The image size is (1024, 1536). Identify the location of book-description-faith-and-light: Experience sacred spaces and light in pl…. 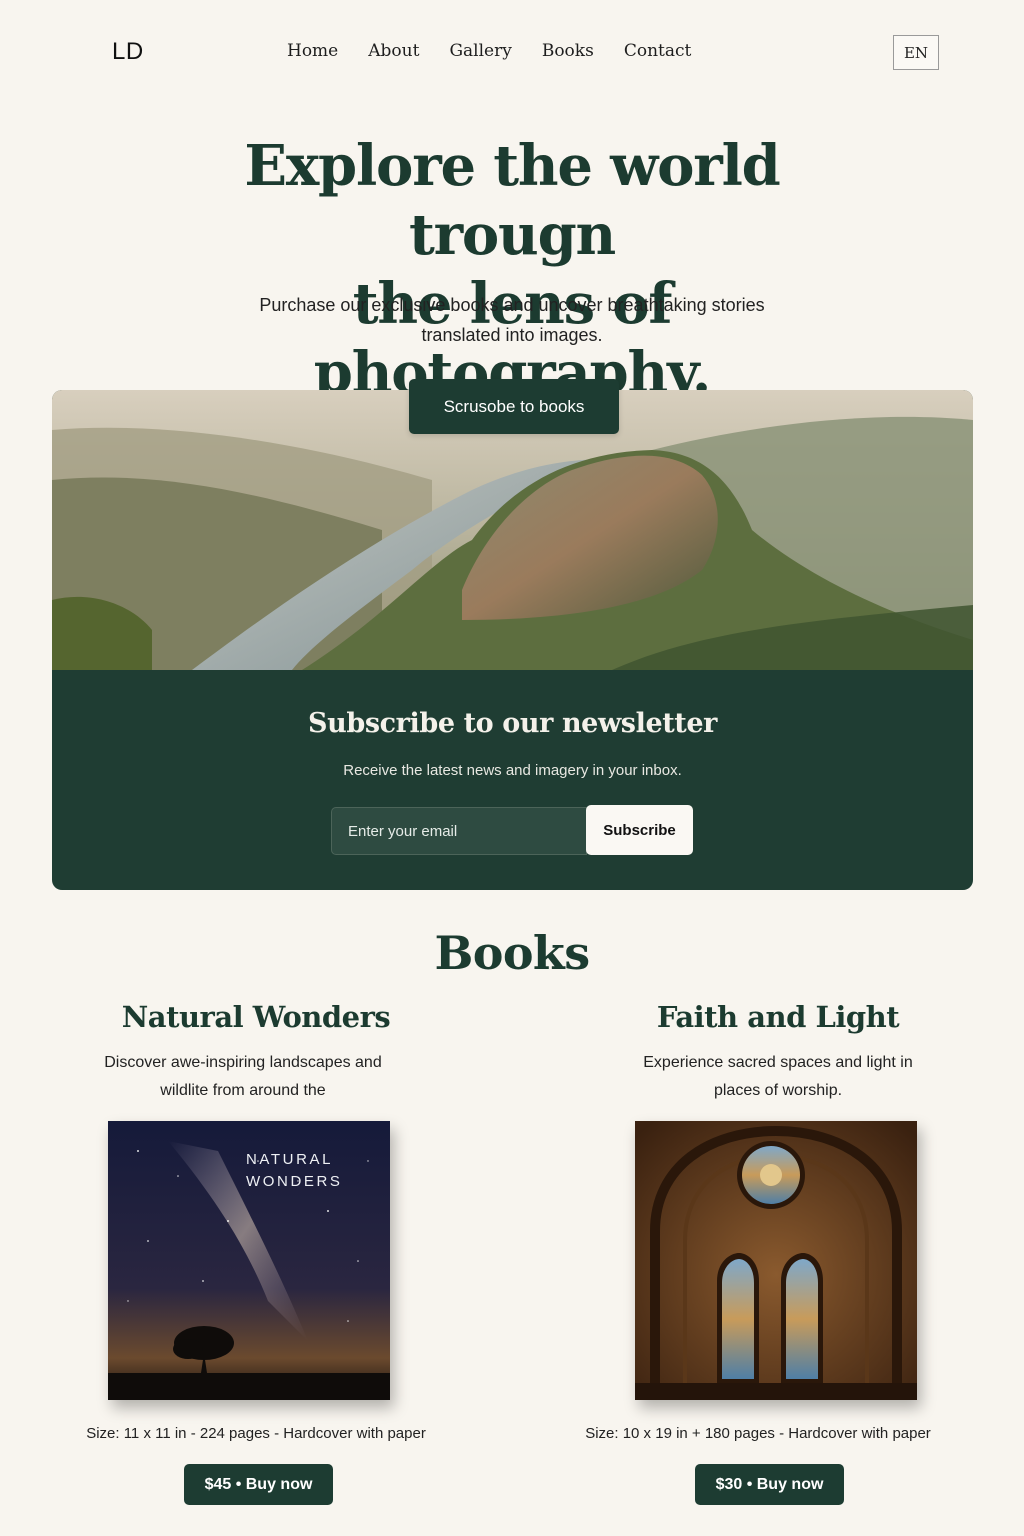
(778, 1077).